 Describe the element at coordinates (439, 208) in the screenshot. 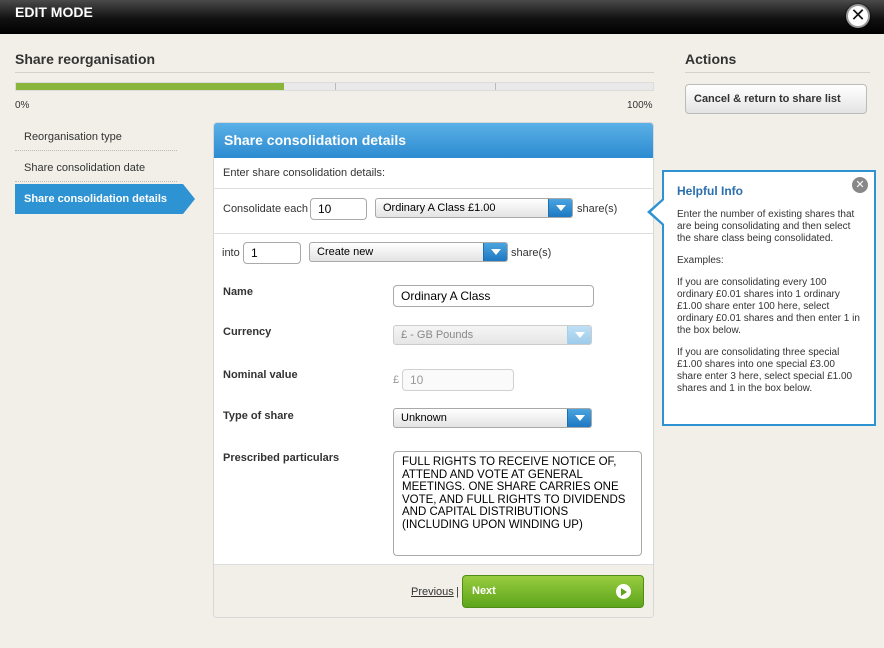

I see `share-class-value: Ordinary A Class £1.00` at that location.